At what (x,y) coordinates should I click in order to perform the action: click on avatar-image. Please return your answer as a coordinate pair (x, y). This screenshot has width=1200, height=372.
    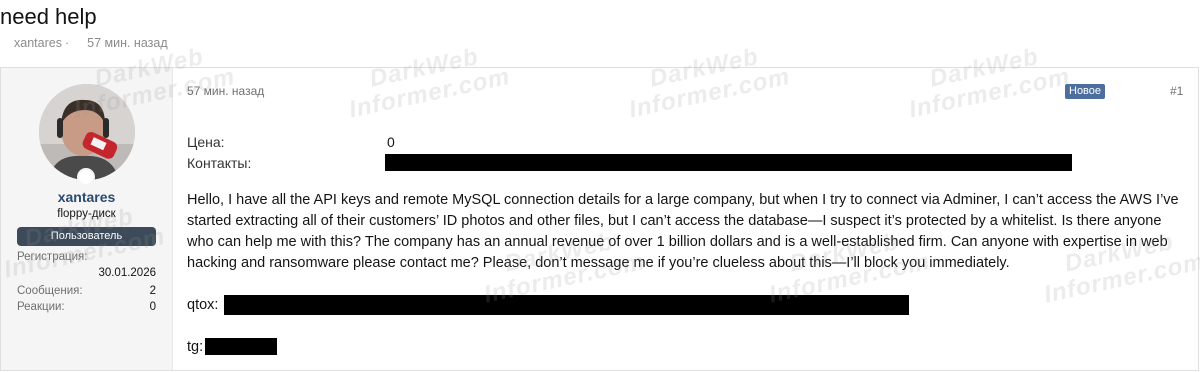
    Looking at the image, I should click on (87, 132).